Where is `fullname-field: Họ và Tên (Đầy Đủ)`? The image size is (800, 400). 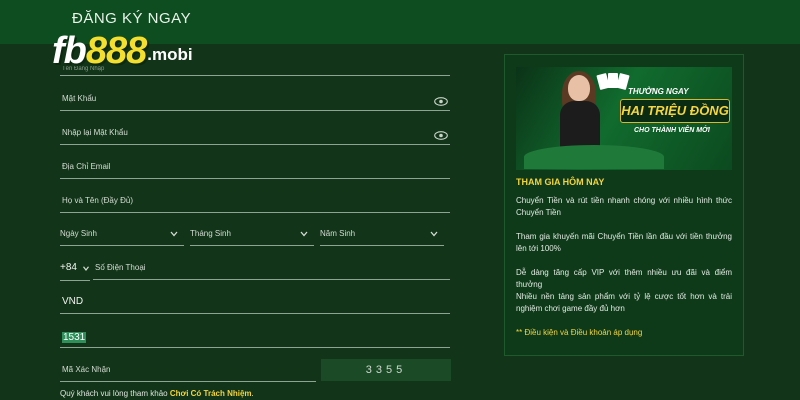
fullname-field: Họ và Tên (Đầy Đủ) is located at coordinates (255, 201).